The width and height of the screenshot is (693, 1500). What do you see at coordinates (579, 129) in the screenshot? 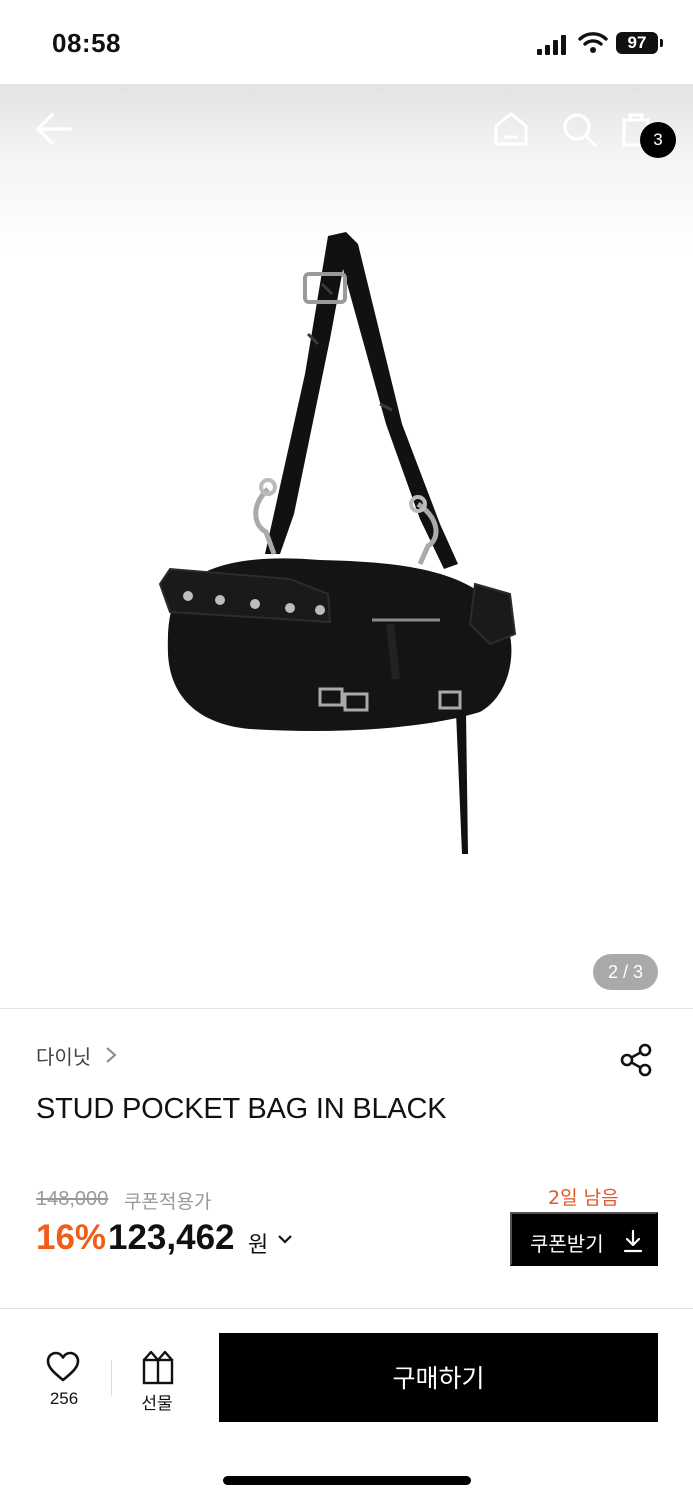
I see `search-icon` at bounding box center [579, 129].